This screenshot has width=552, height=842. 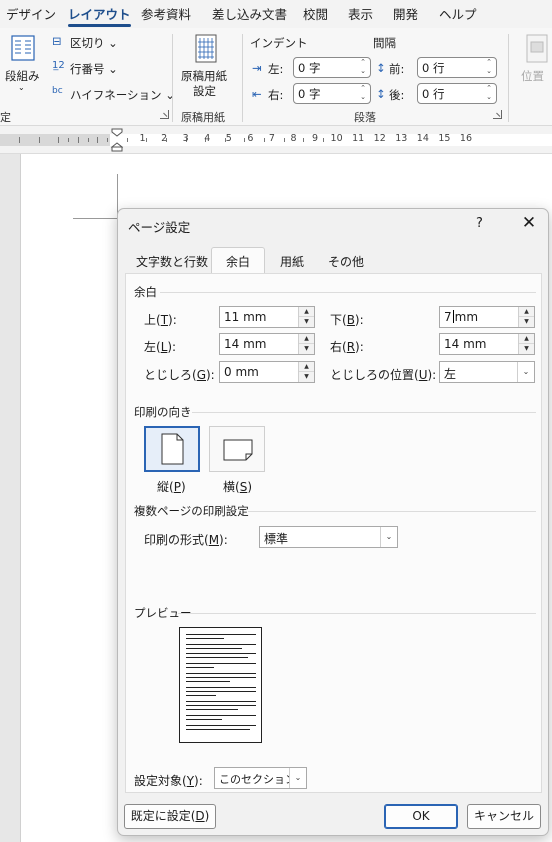 I want to click on tab-view: 表示, so click(x=360, y=13).